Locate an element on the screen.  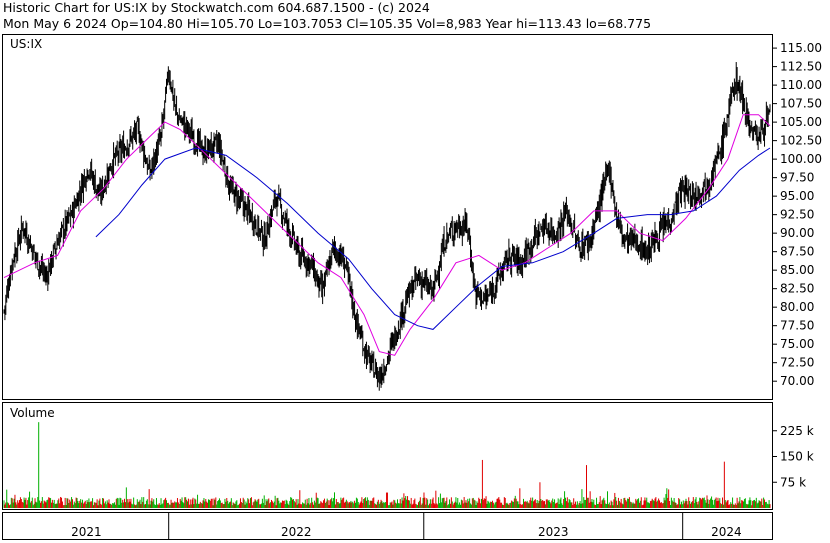
year-label: 2024 is located at coordinates (726, 532).